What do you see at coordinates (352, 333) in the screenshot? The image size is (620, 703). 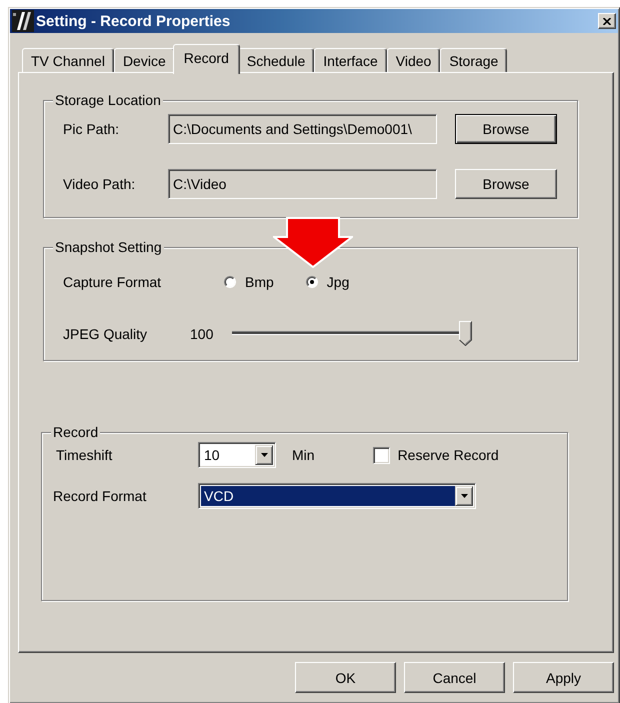 I see `slider-track` at bounding box center [352, 333].